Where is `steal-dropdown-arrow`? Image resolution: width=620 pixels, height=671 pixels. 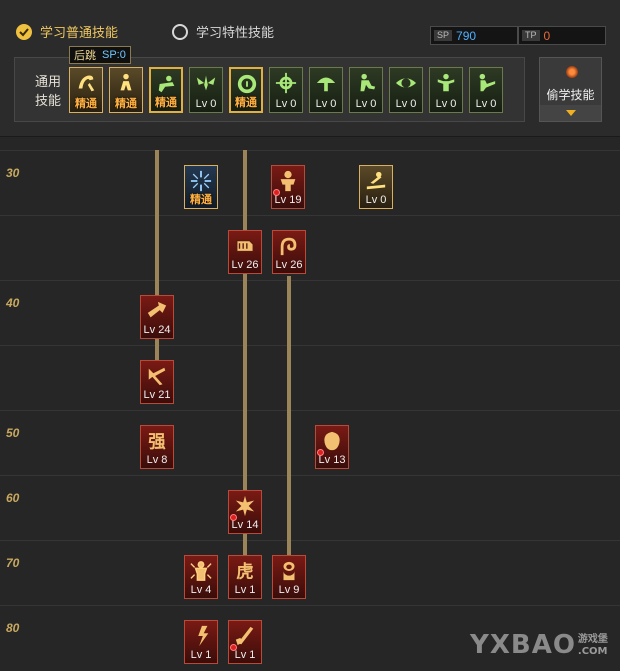
steal-dropdown-arrow is located at coordinates (570, 113).